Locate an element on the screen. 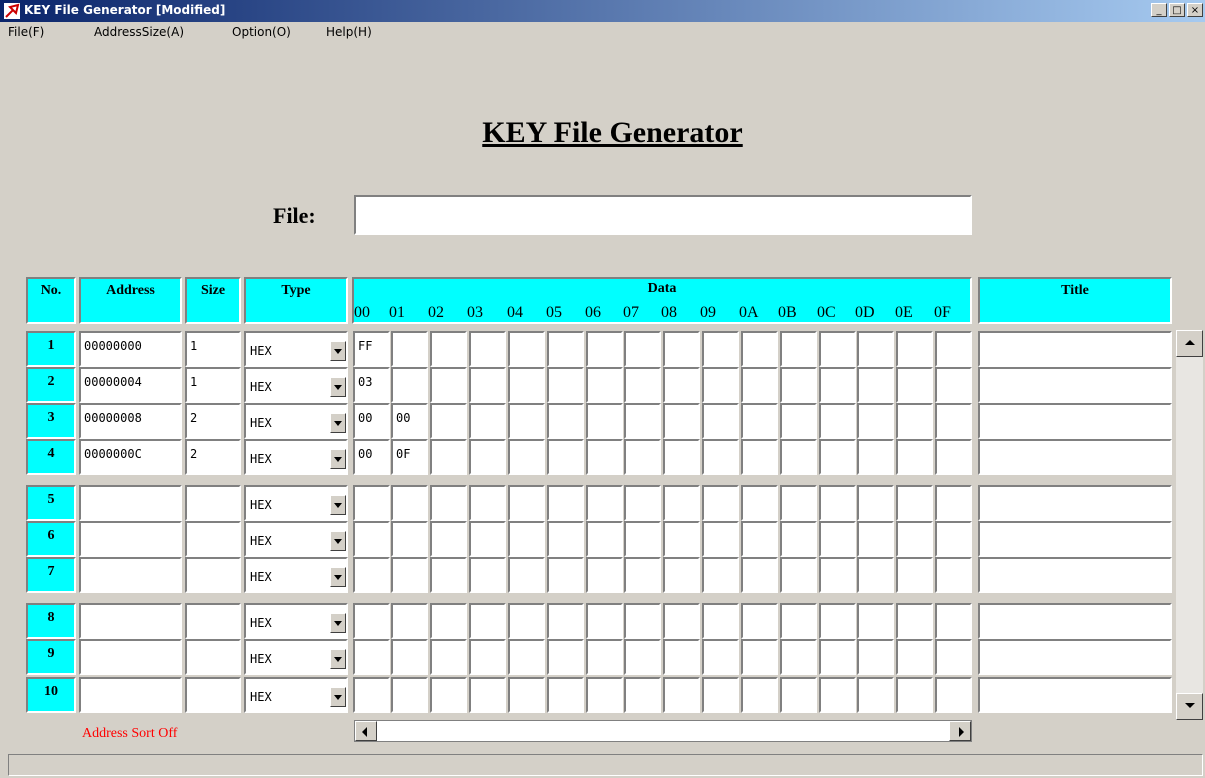 The image size is (1205, 778). address-input: 00000004 is located at coordinates (130, 385).